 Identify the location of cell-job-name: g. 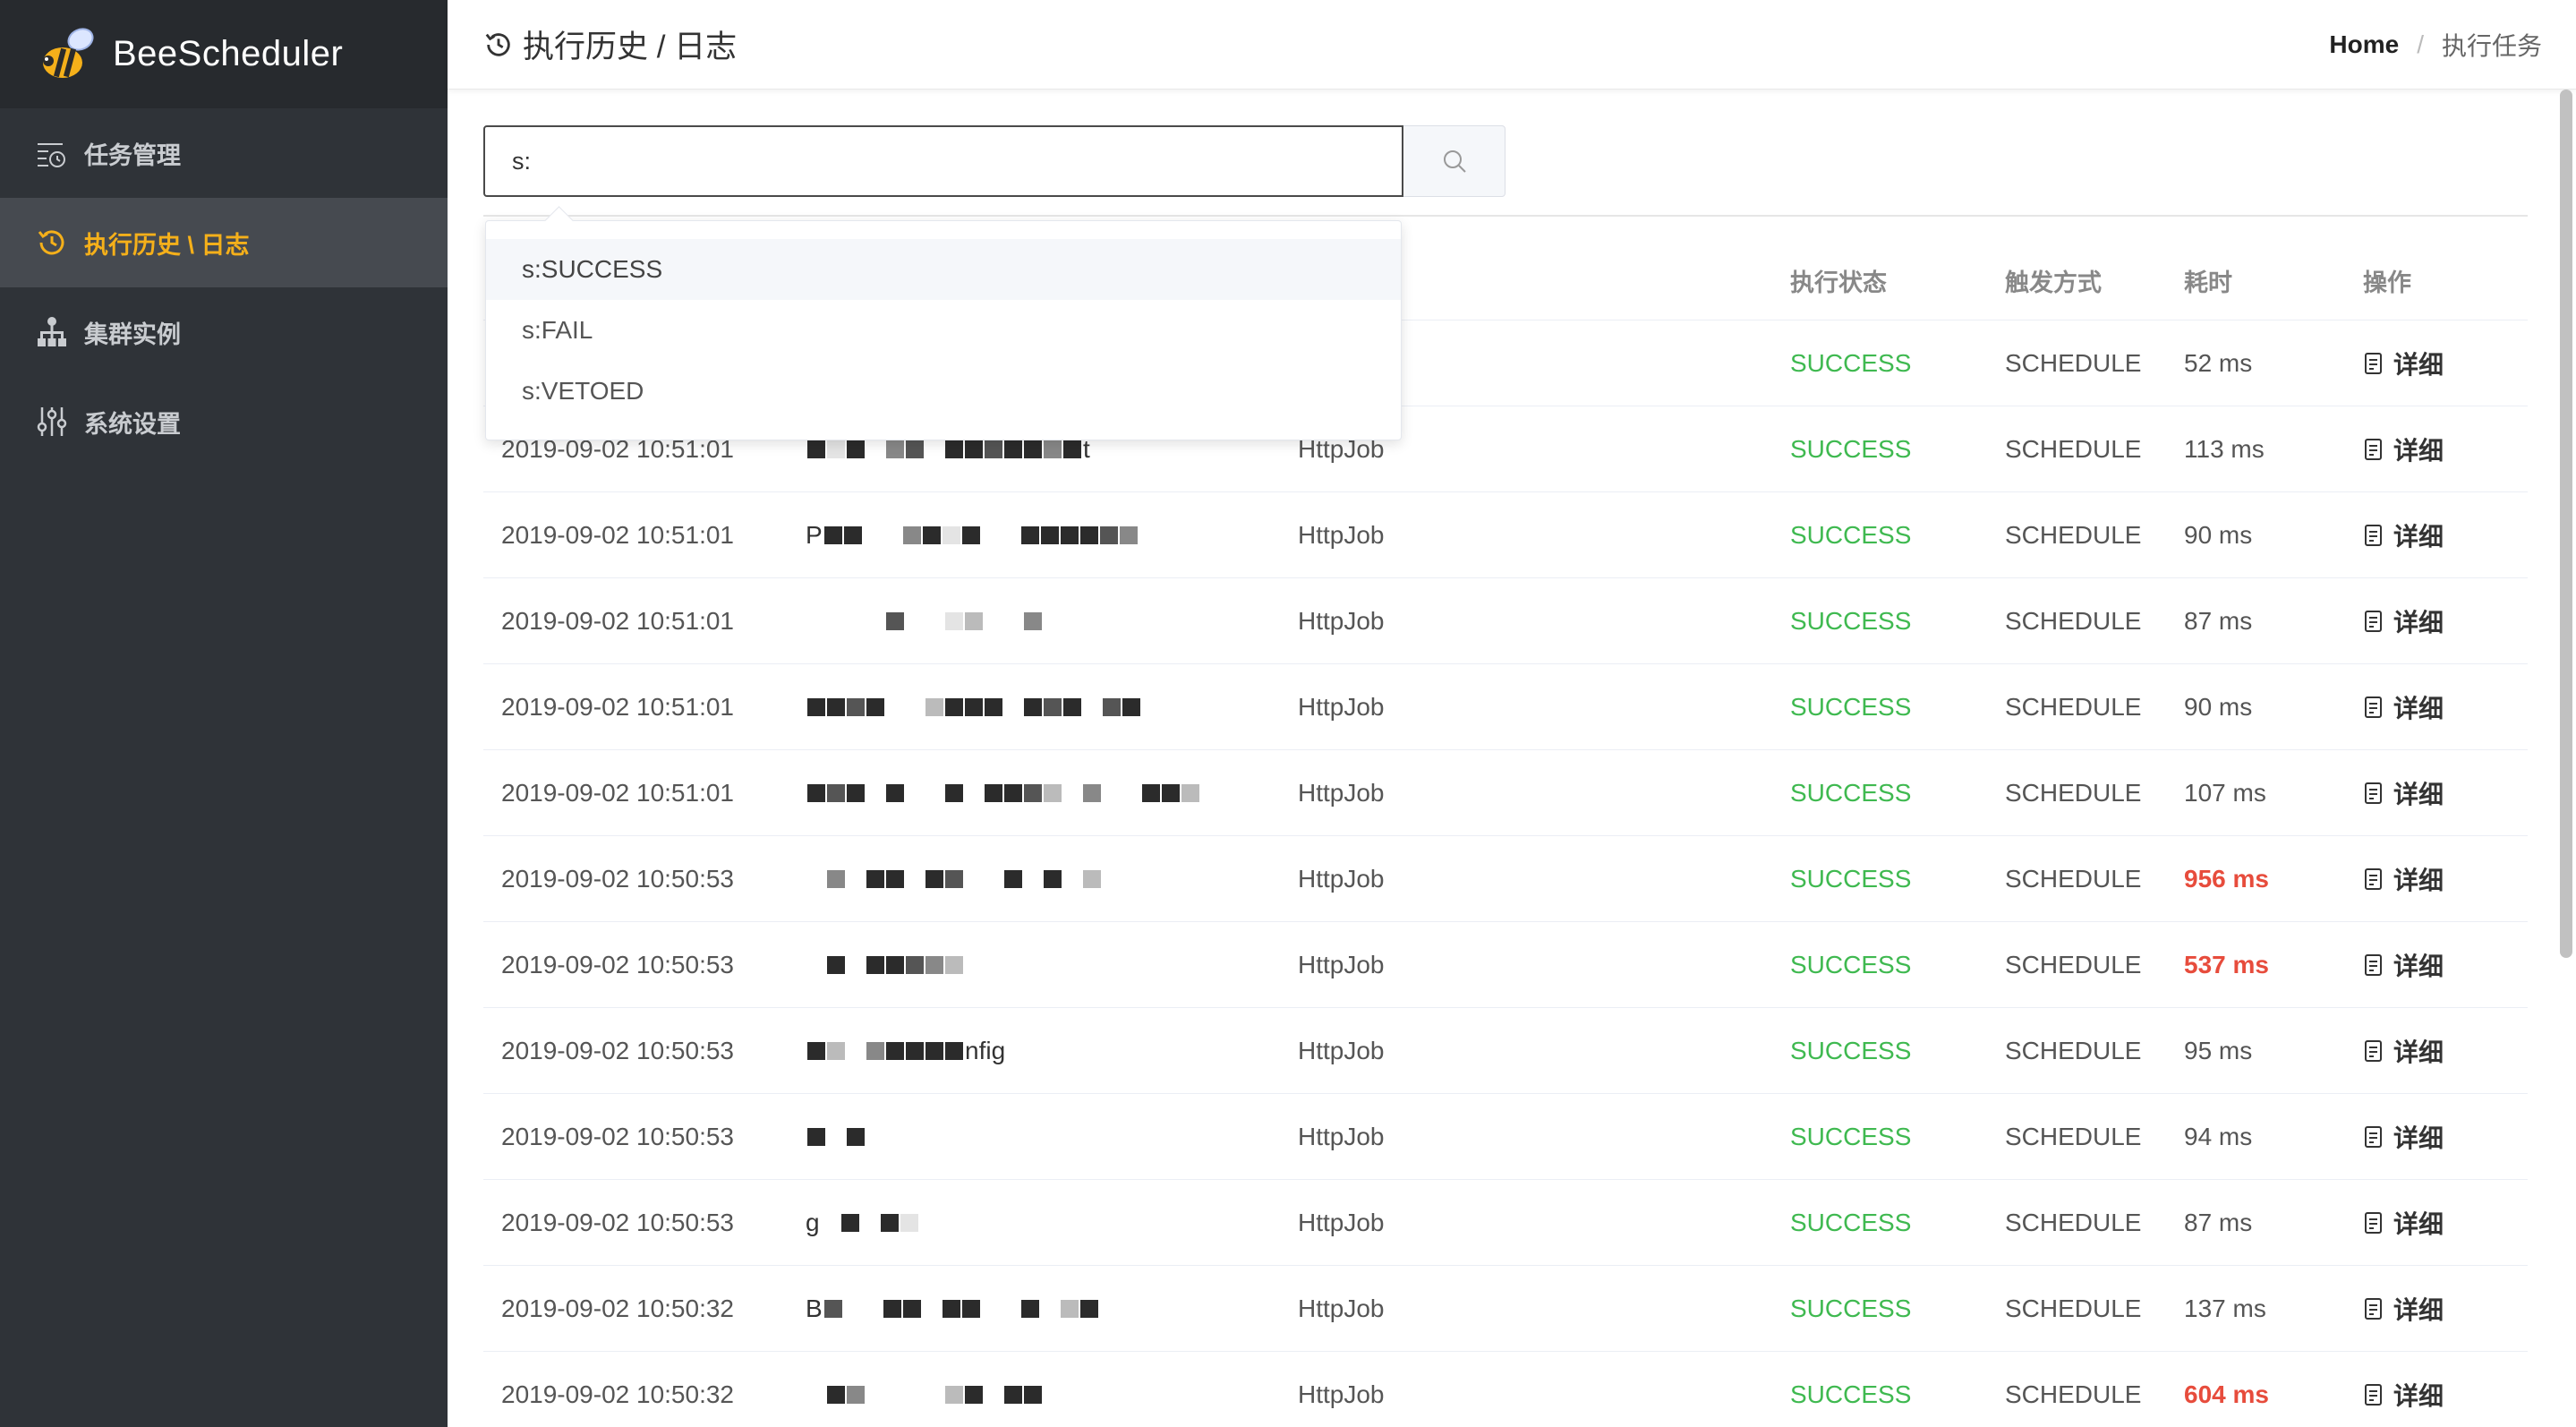
(1034, 1223).